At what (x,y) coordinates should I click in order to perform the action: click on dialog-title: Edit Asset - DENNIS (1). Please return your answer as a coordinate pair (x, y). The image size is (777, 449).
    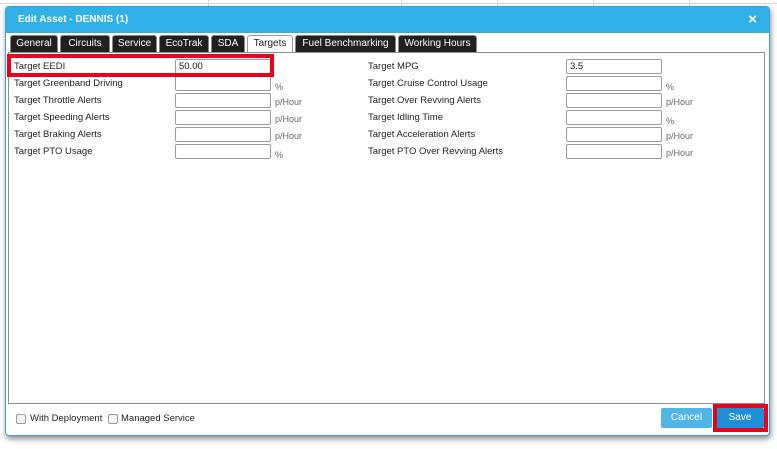
    Looking at the image, I should click on (73, 19).